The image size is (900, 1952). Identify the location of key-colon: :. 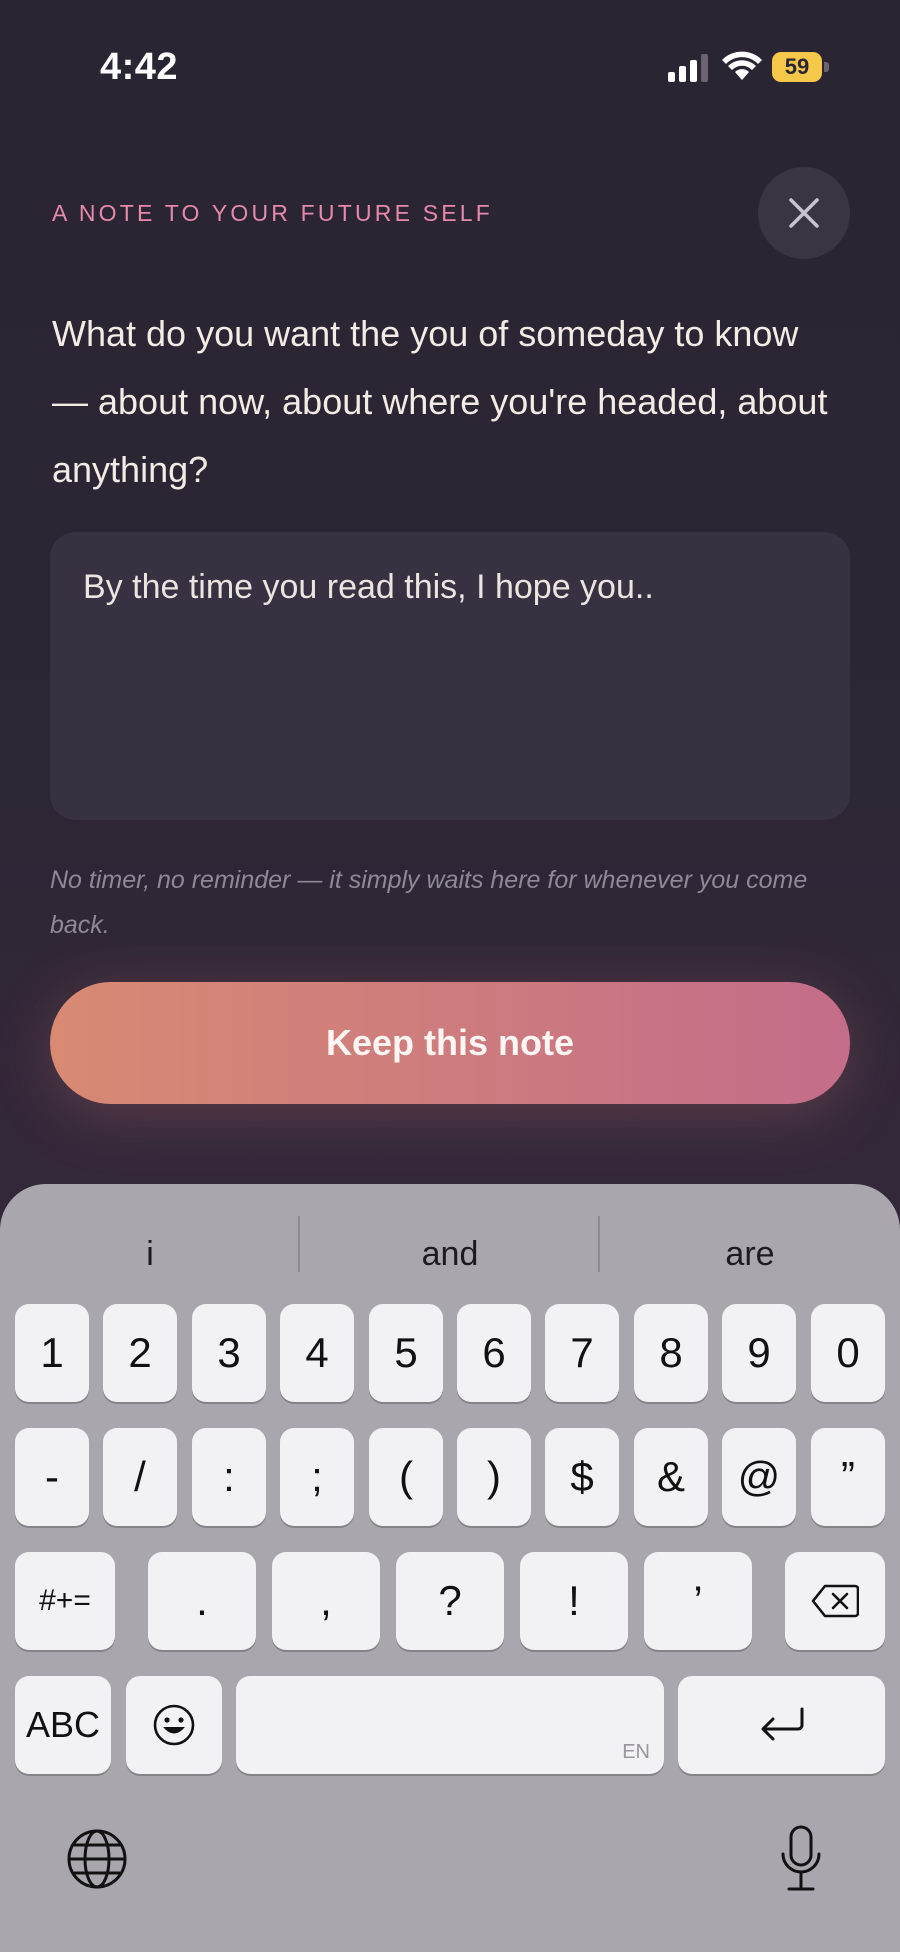
(229, 1477).